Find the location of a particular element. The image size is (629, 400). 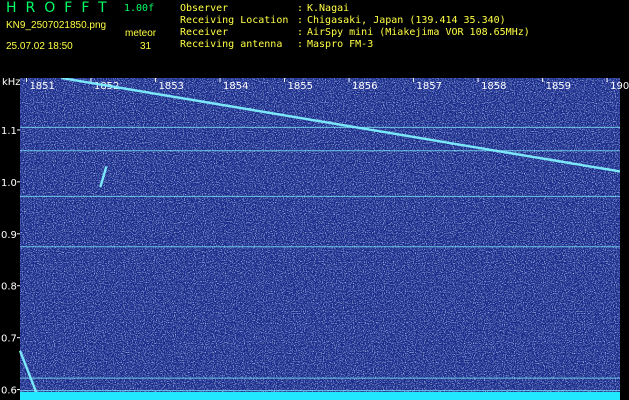

x-tick-label: 1855 is located at coordinates (300, 86).